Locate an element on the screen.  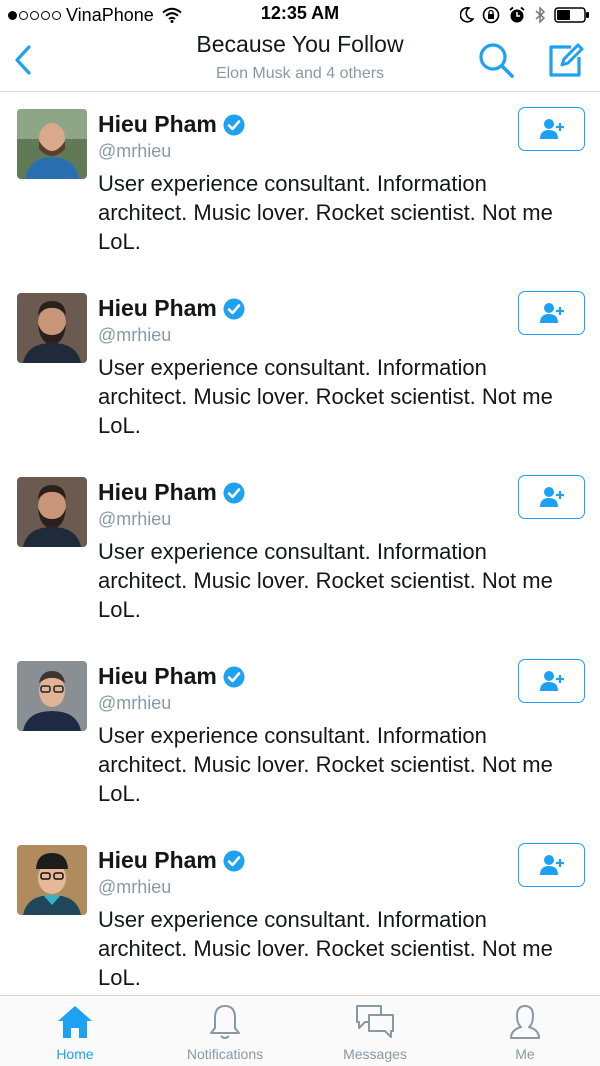
tab-messages: Messages is located at coordinates (375, 1031).